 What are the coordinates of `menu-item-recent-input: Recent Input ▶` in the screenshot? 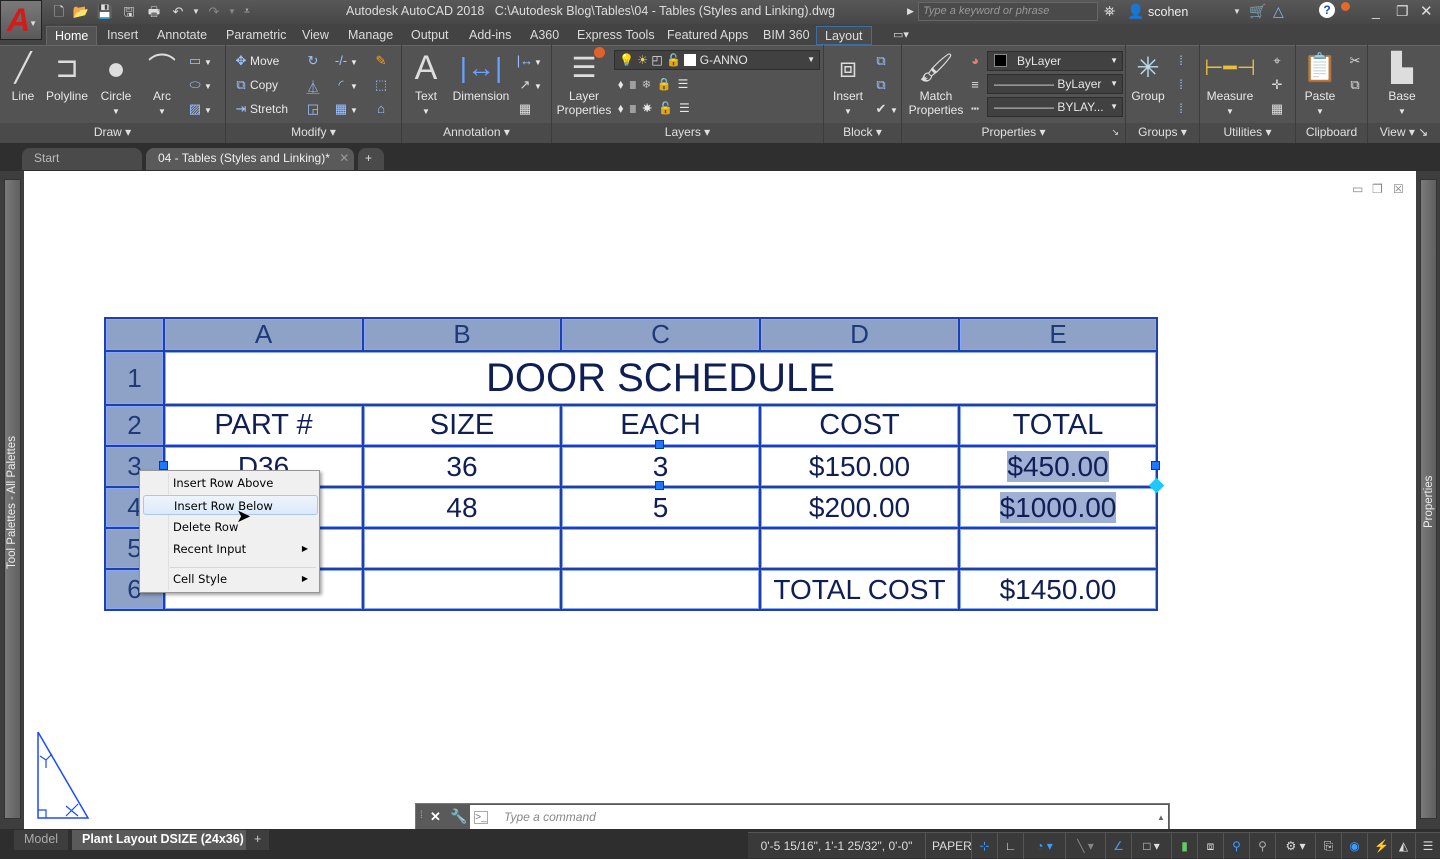 It's located at (230, 549).